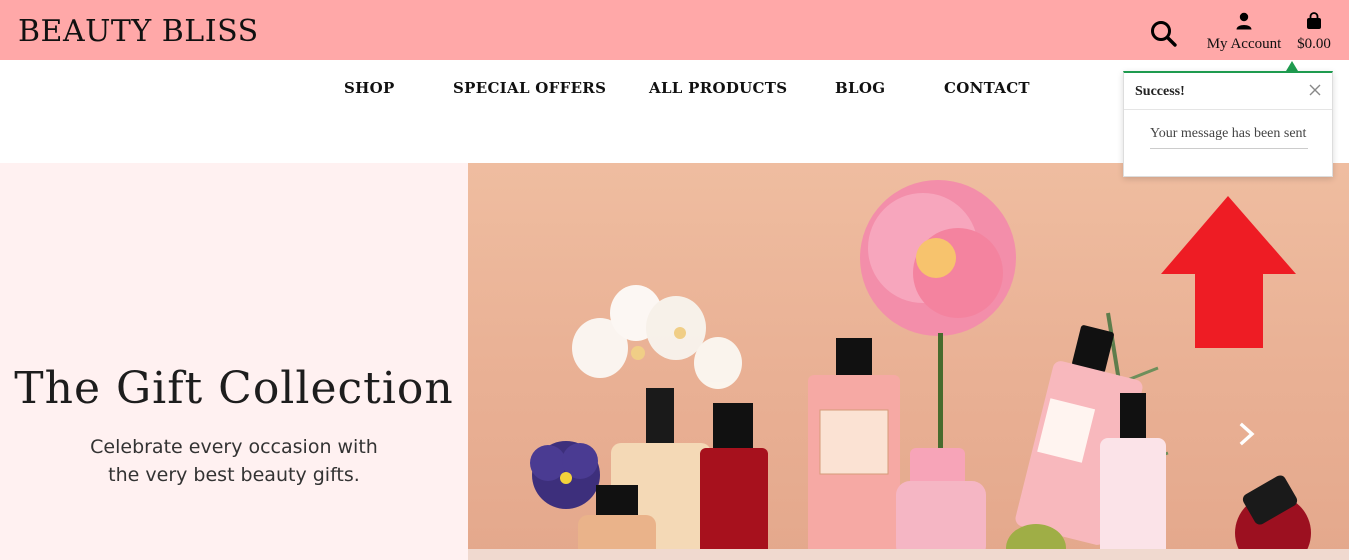 The image size is (1349, 560). I want to click on arrow-up-icon, so click(1228, 272).